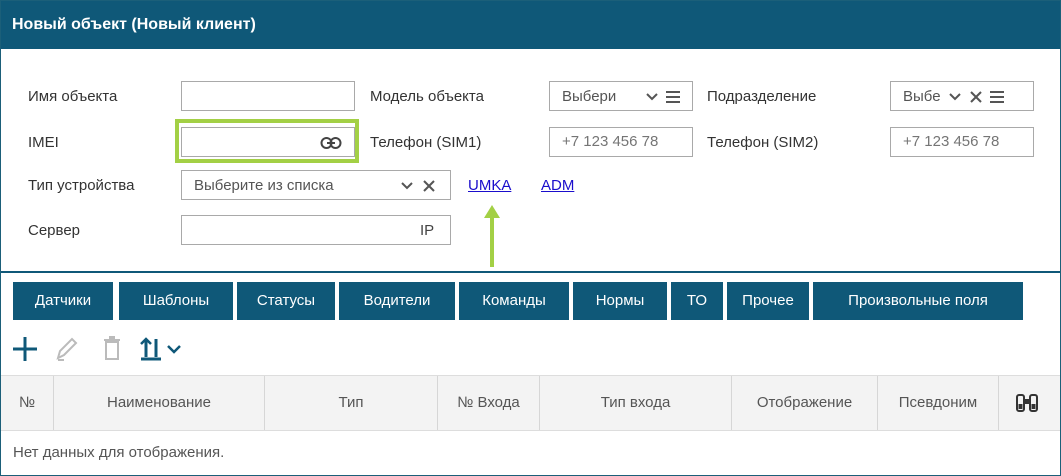 This screenshot has width=1061, height=476. I want to click on sort-icon, so click(162, 349).